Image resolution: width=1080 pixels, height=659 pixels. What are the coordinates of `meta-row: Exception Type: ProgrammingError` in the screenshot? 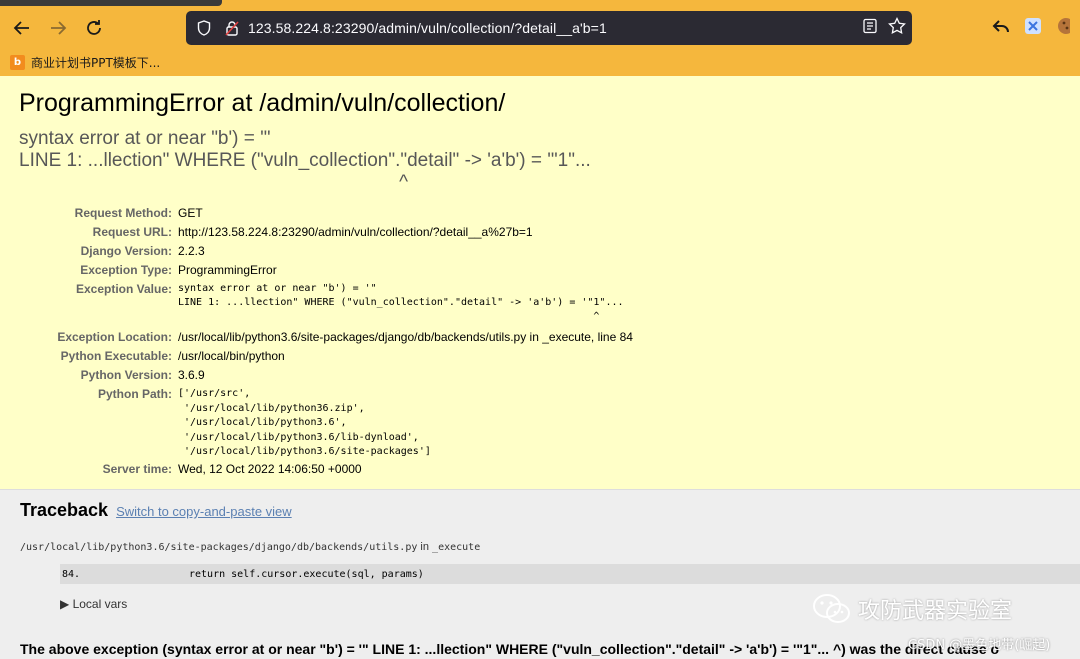 It's located at (338, 270).